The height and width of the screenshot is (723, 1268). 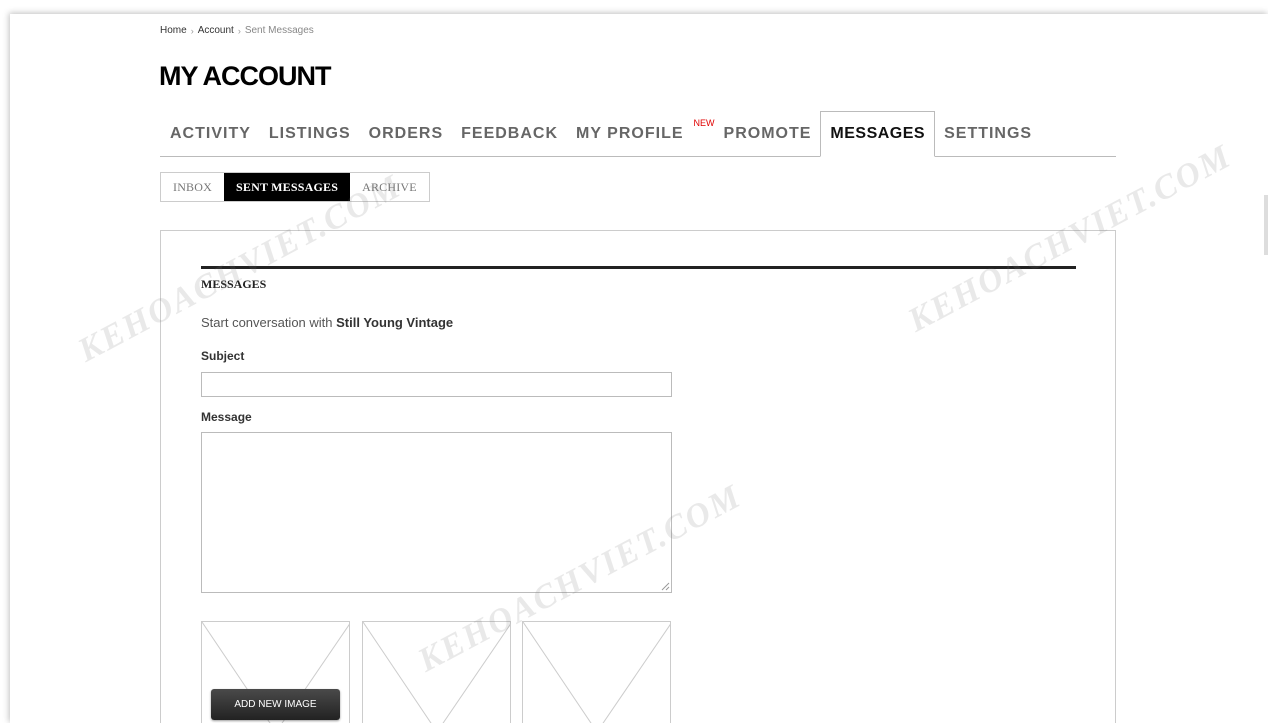 What do you see at coordinates (173, 30) in the screenshot?
I see `breadcrumb-home: Home` at bounding box center [173, 30].